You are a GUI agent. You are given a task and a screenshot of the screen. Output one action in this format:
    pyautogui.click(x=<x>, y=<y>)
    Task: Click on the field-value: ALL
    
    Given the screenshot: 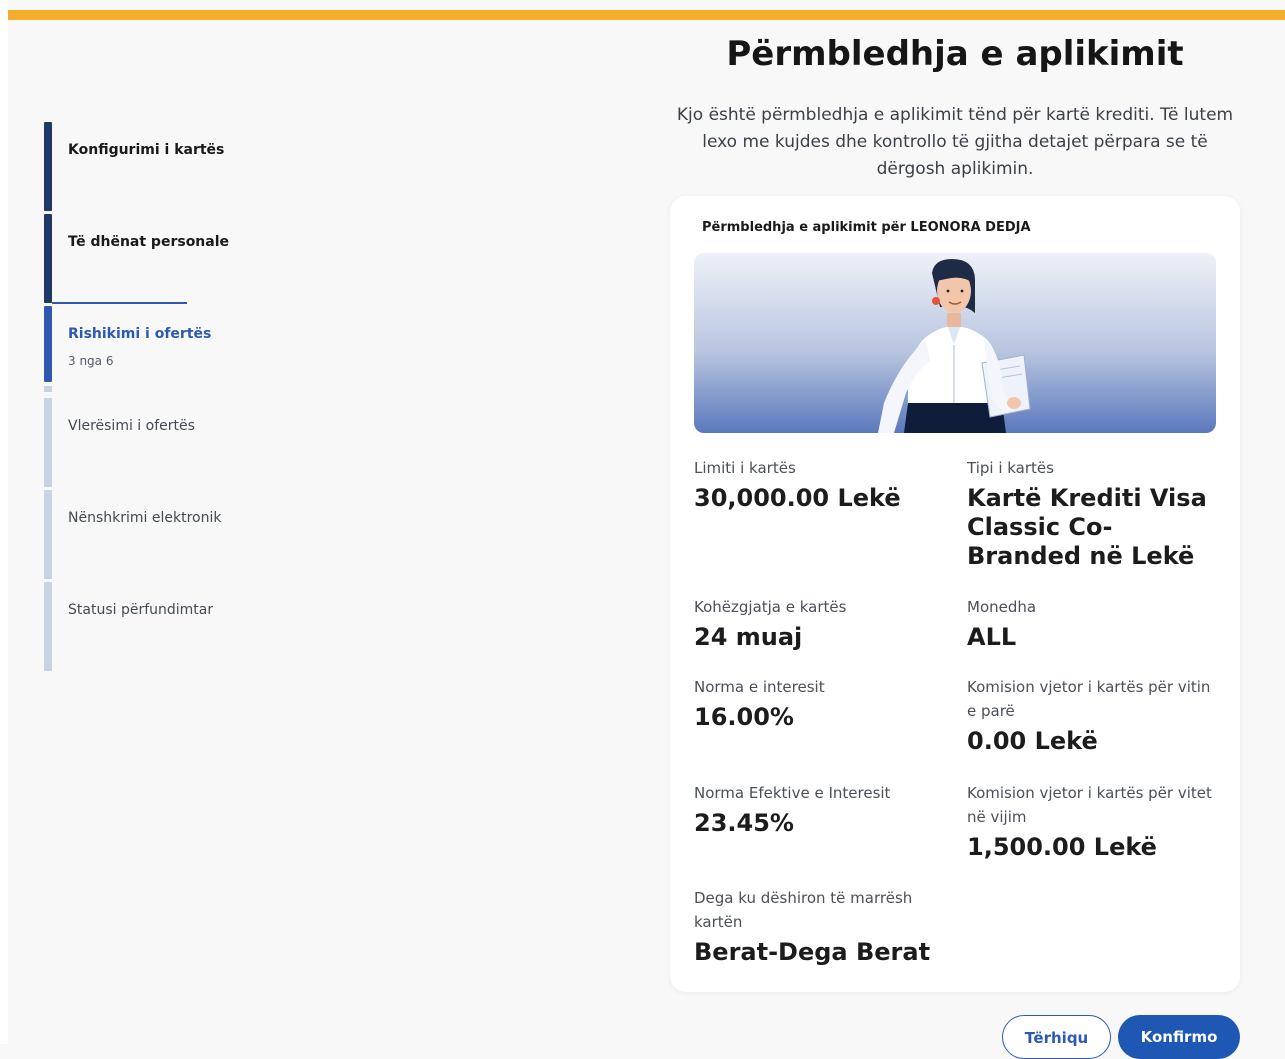 What is the action you would take?
    pyautogui.click(x=992, y=637)
    